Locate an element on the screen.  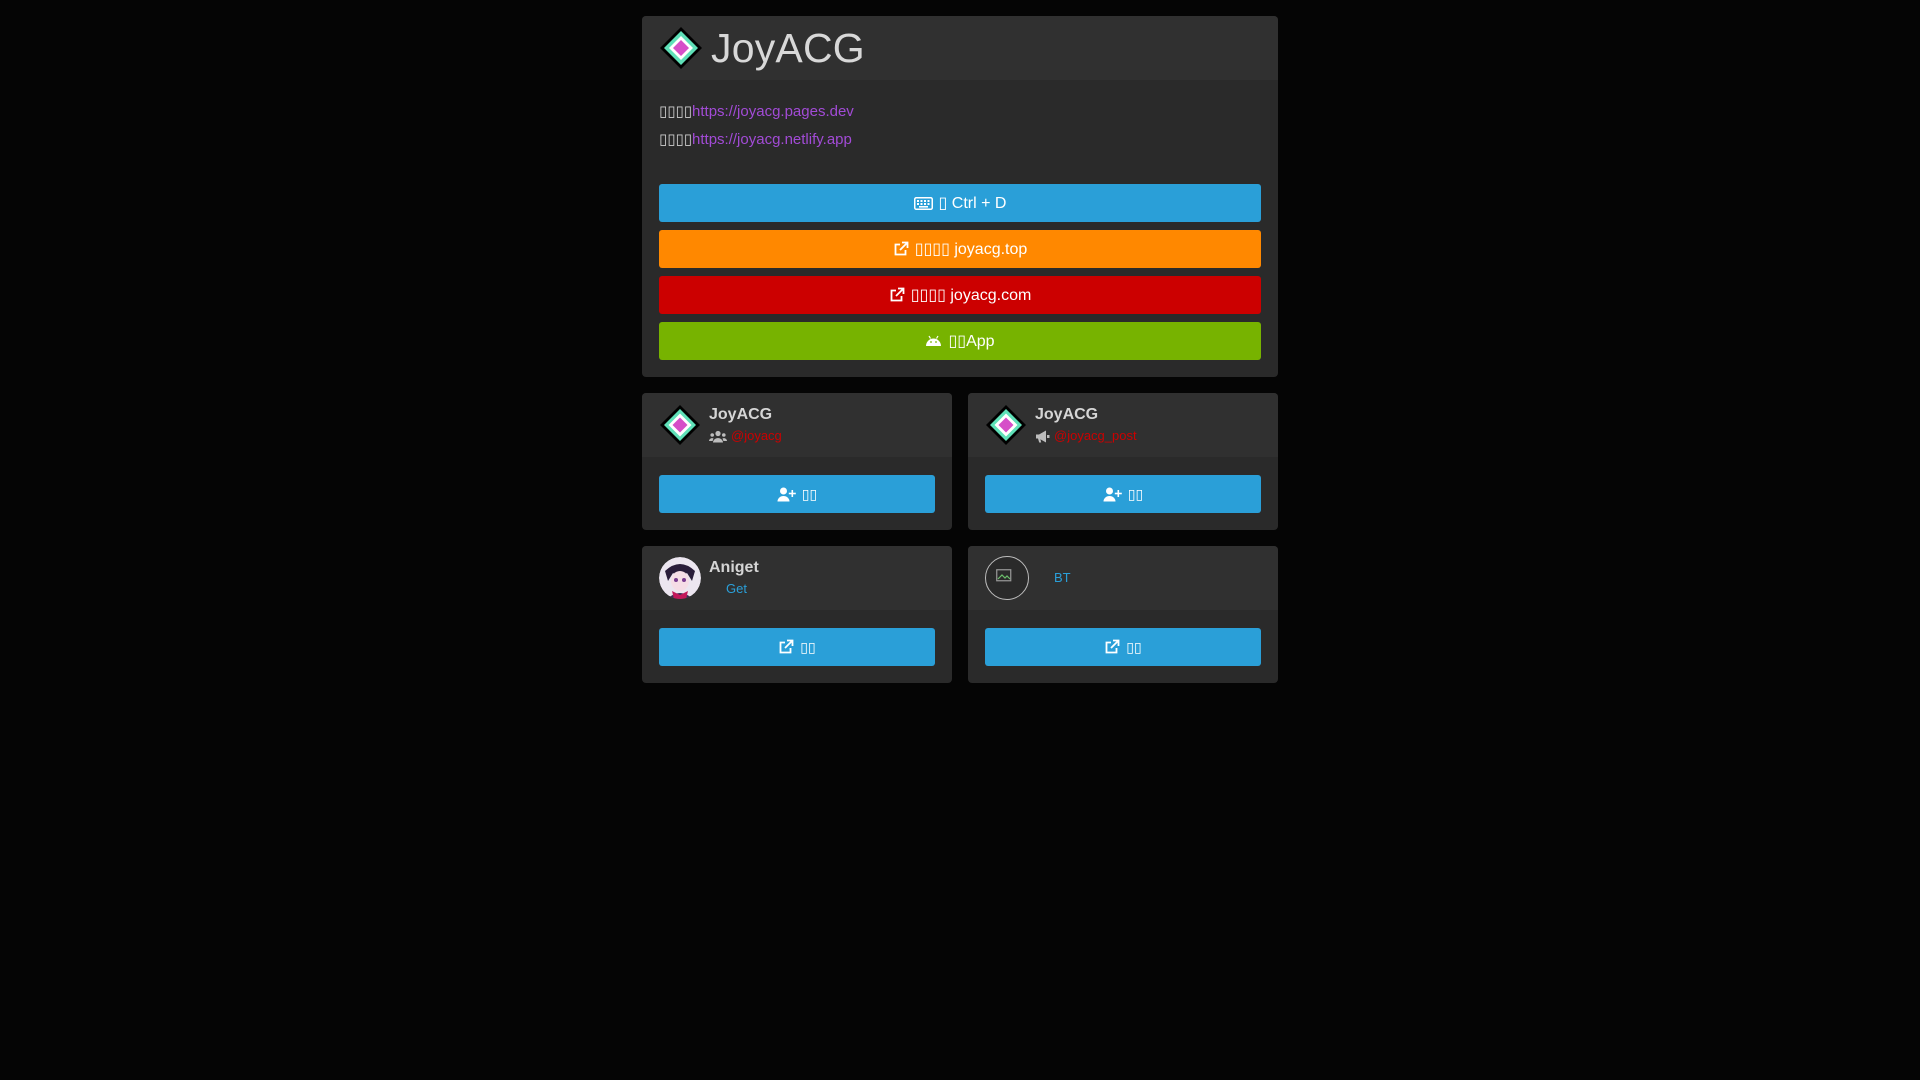
bt-card-meta: BT is located at coordinates (1054, 578).